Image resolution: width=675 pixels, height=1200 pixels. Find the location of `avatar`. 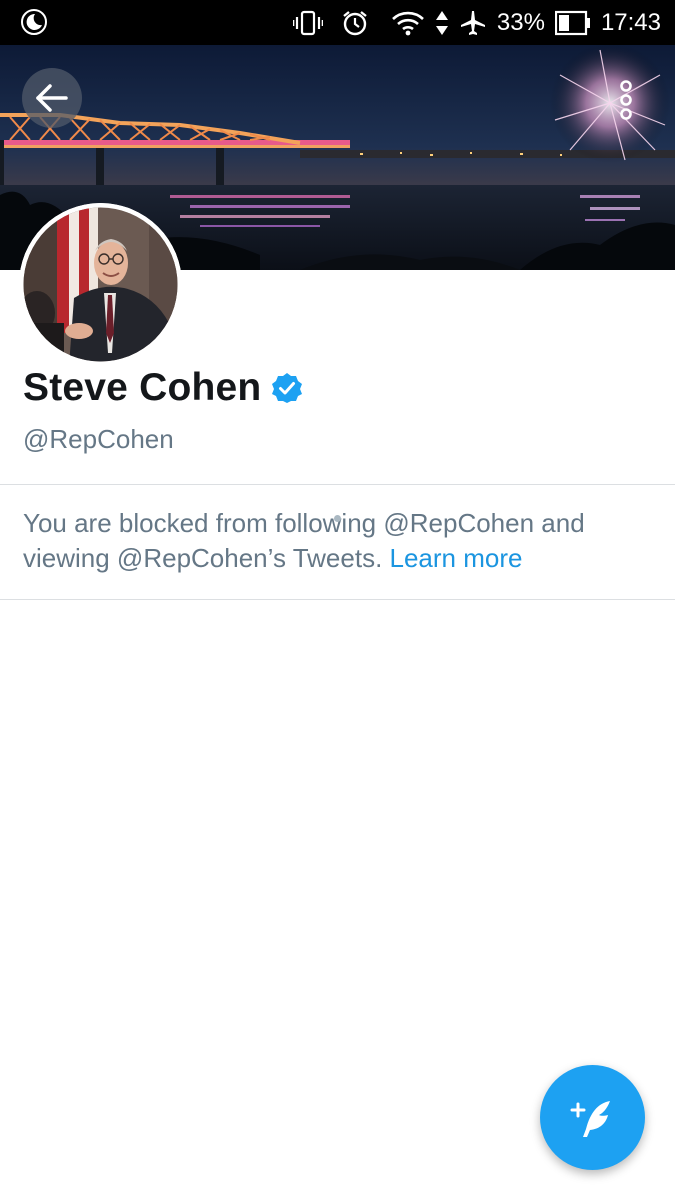

avatar is located at coordinates (100, 284).